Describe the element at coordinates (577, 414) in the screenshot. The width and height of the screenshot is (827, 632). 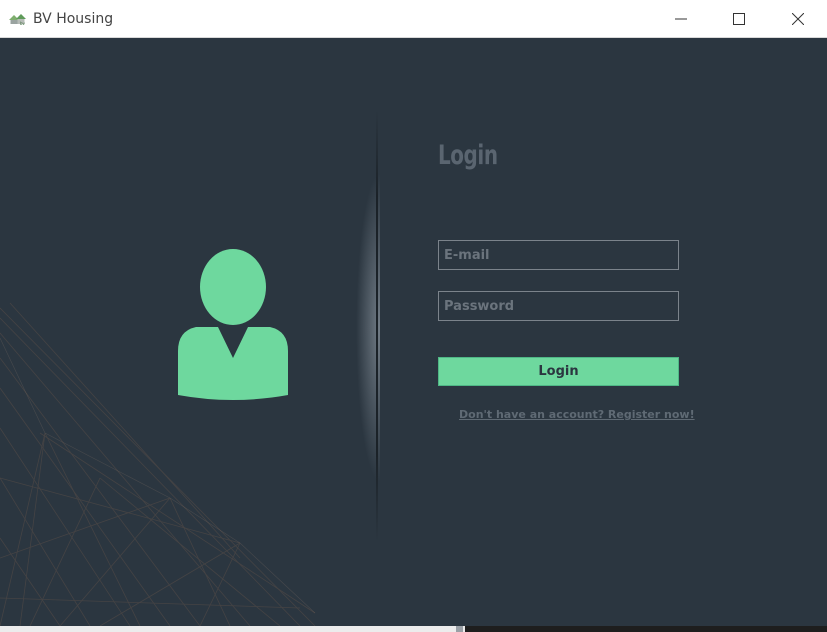
I see `register-link: Don't have an account? Register now!` at that location.